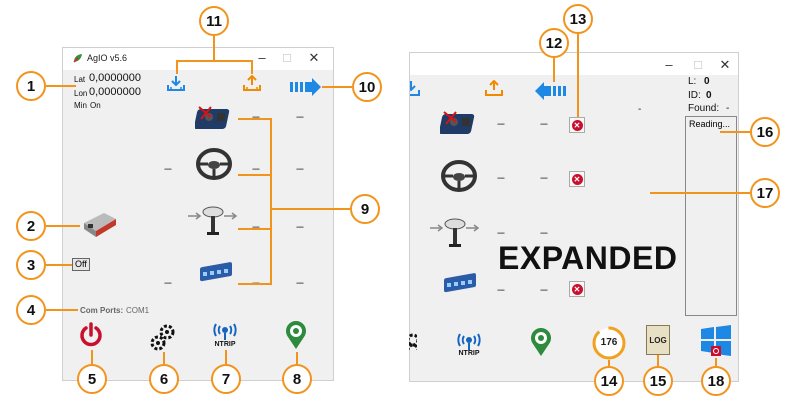  What do you see at coordinates (709, 95) in the screenshot?
I see `id-value: 0` at bounding box center [709, 95].